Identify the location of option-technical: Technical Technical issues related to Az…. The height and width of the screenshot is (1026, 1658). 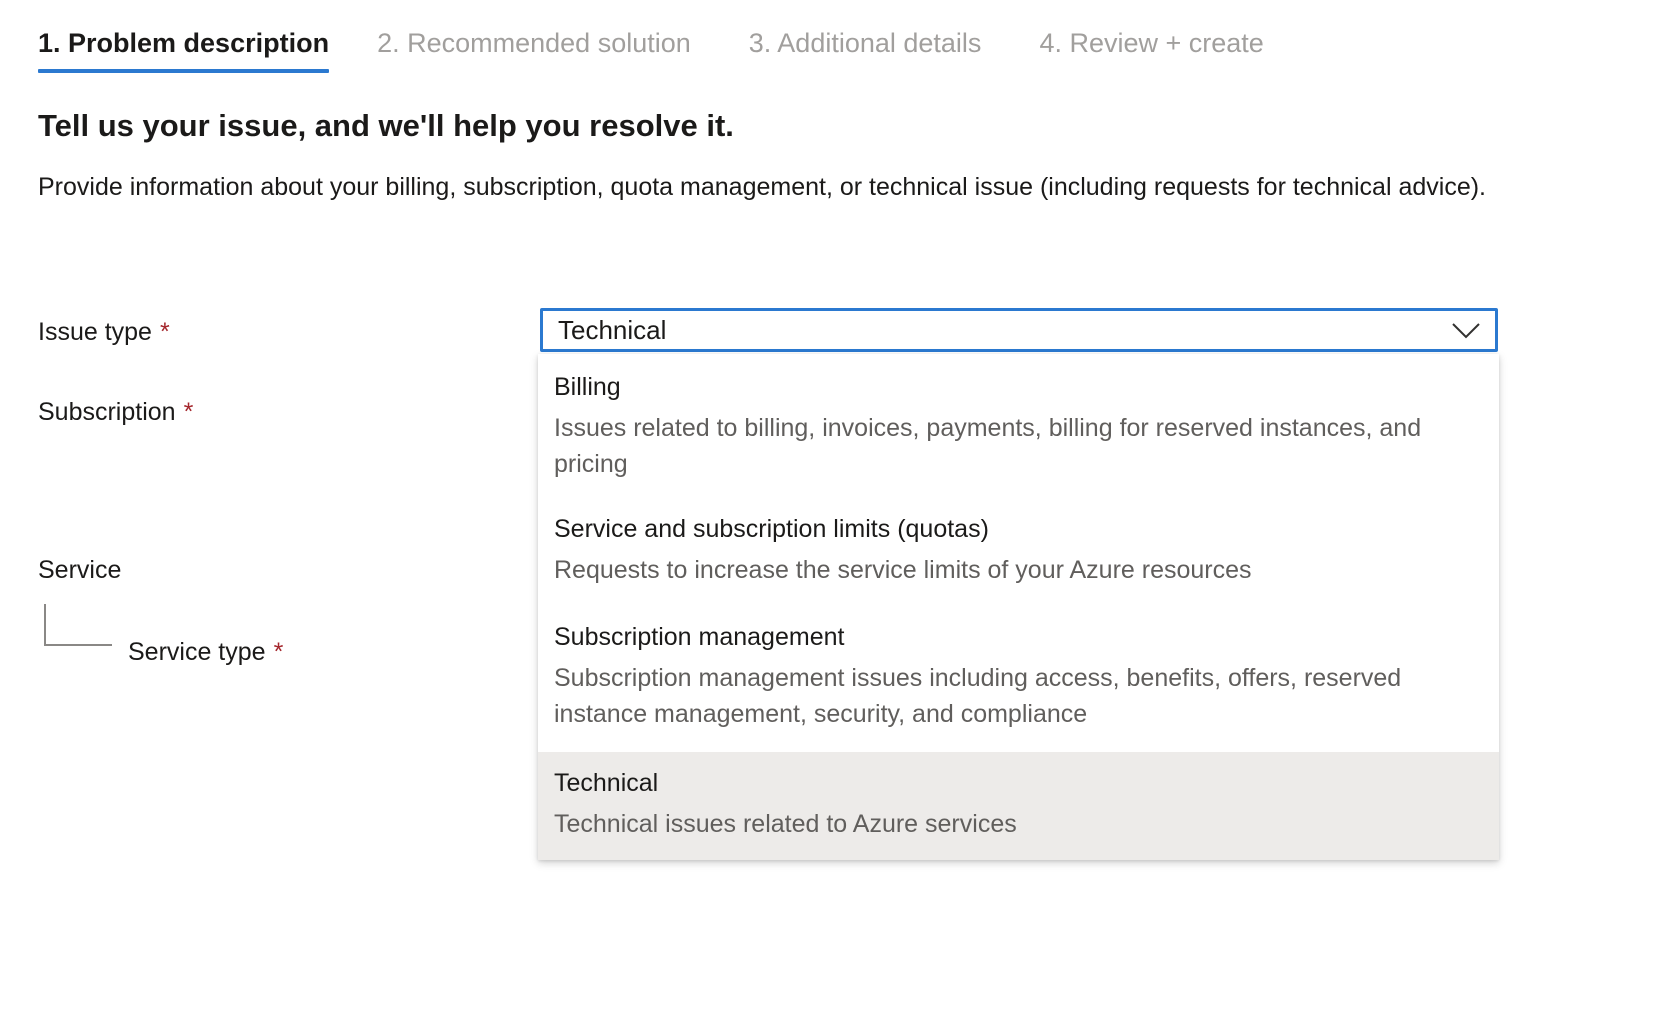
(1018, 806).